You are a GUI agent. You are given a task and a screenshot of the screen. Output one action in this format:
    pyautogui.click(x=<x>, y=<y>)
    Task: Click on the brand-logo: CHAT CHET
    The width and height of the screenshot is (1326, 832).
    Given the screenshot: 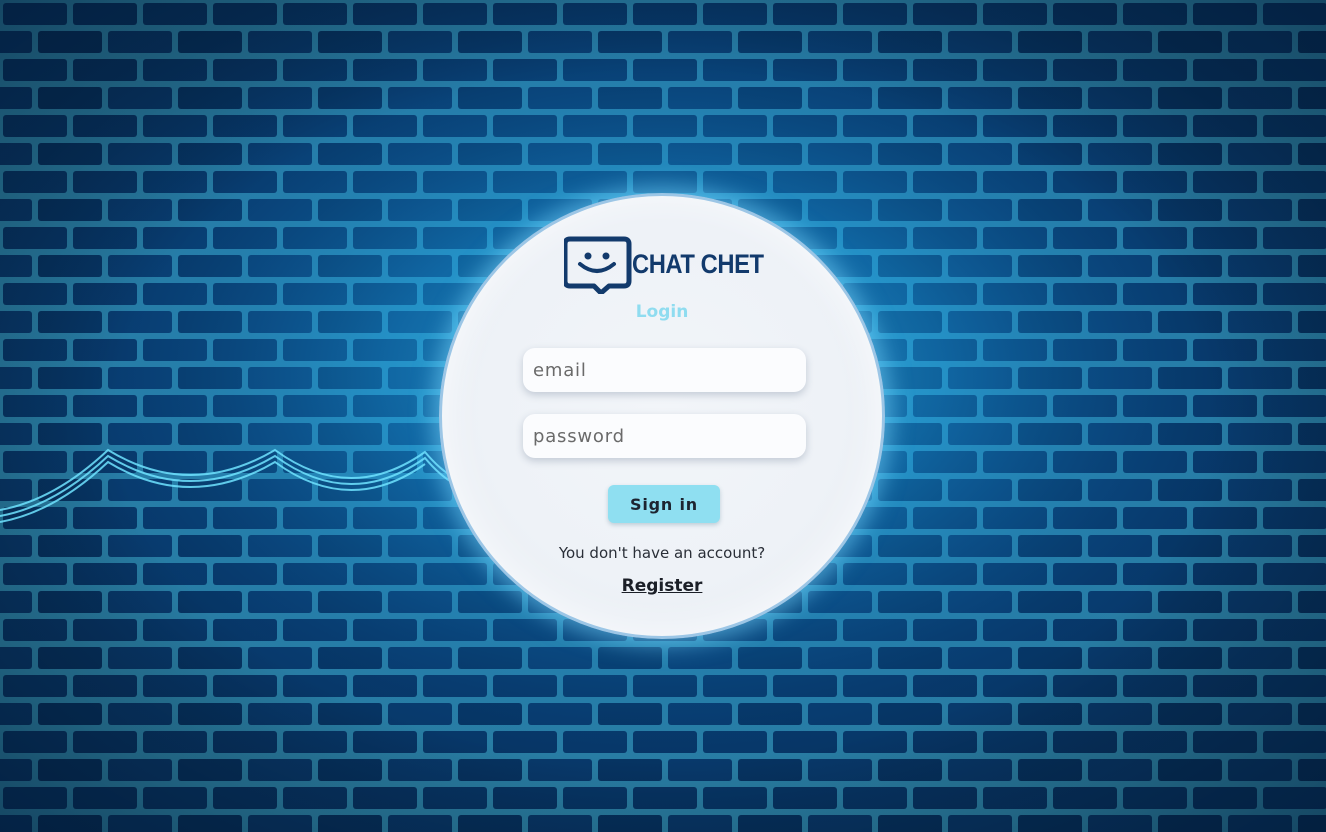 What is the action you would take?
    pyautogui.click(x=665, y=266)
    